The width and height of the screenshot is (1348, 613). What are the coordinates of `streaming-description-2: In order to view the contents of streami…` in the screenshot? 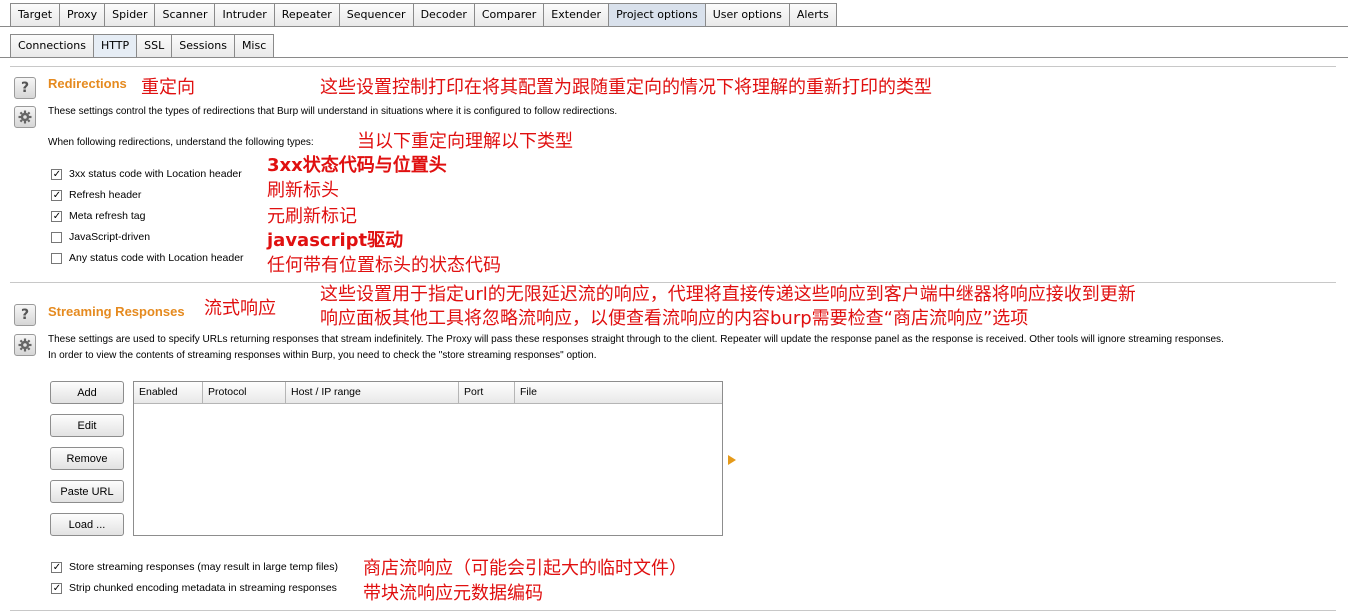 It's located at (322, 355).